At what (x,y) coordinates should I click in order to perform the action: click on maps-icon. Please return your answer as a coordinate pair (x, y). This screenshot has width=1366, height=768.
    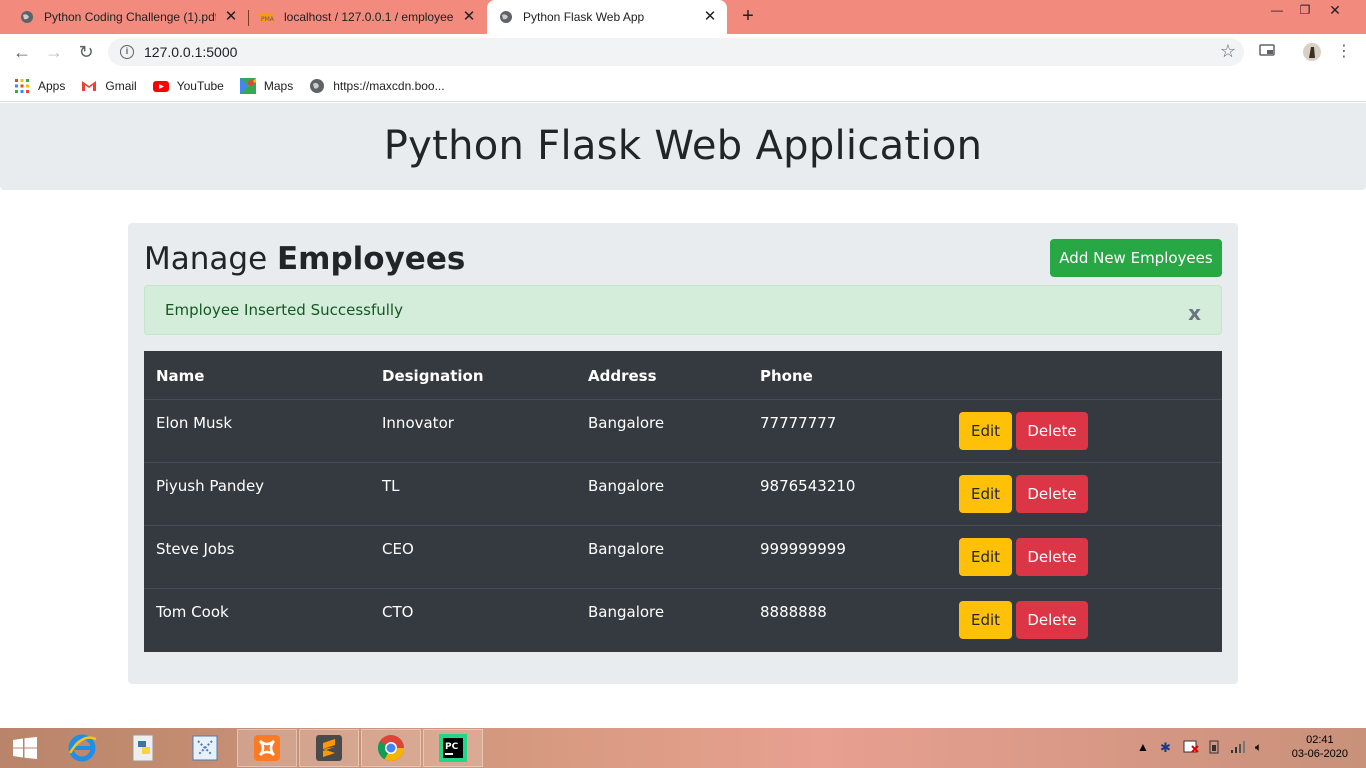
    Looking at the image, I should click on (247, 85).